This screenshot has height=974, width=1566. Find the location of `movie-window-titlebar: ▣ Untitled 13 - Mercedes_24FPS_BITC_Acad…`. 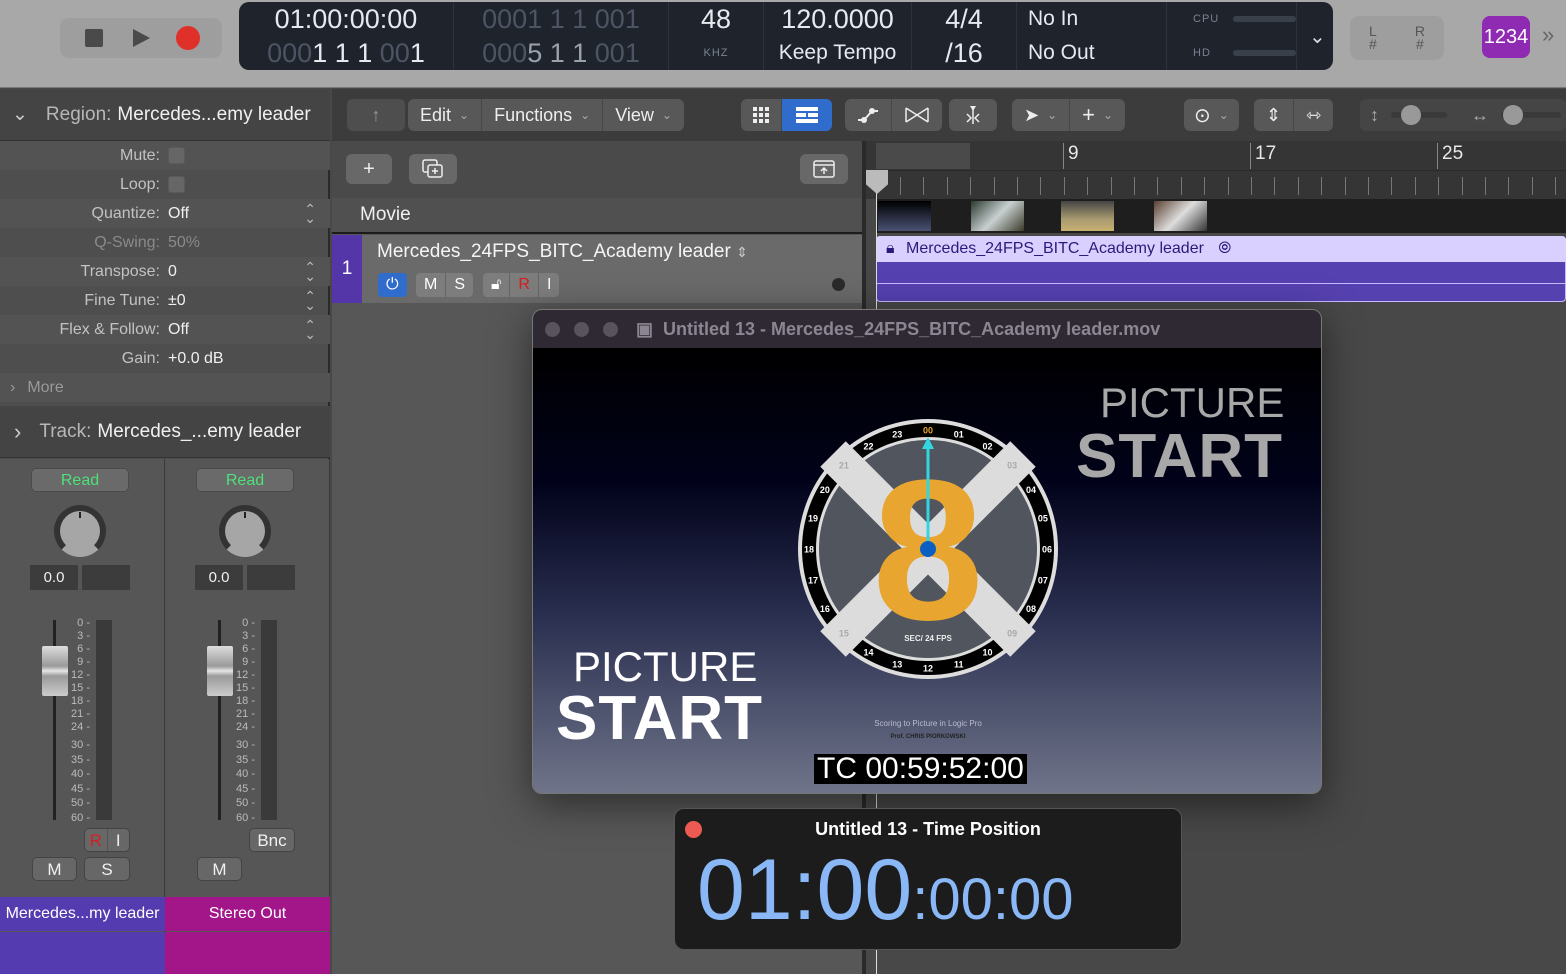

movie-window-titlebar: ▣ Untitled 13 - Mercedes_24FPS_BITC_Acad… is located at coordinates (927, 329).